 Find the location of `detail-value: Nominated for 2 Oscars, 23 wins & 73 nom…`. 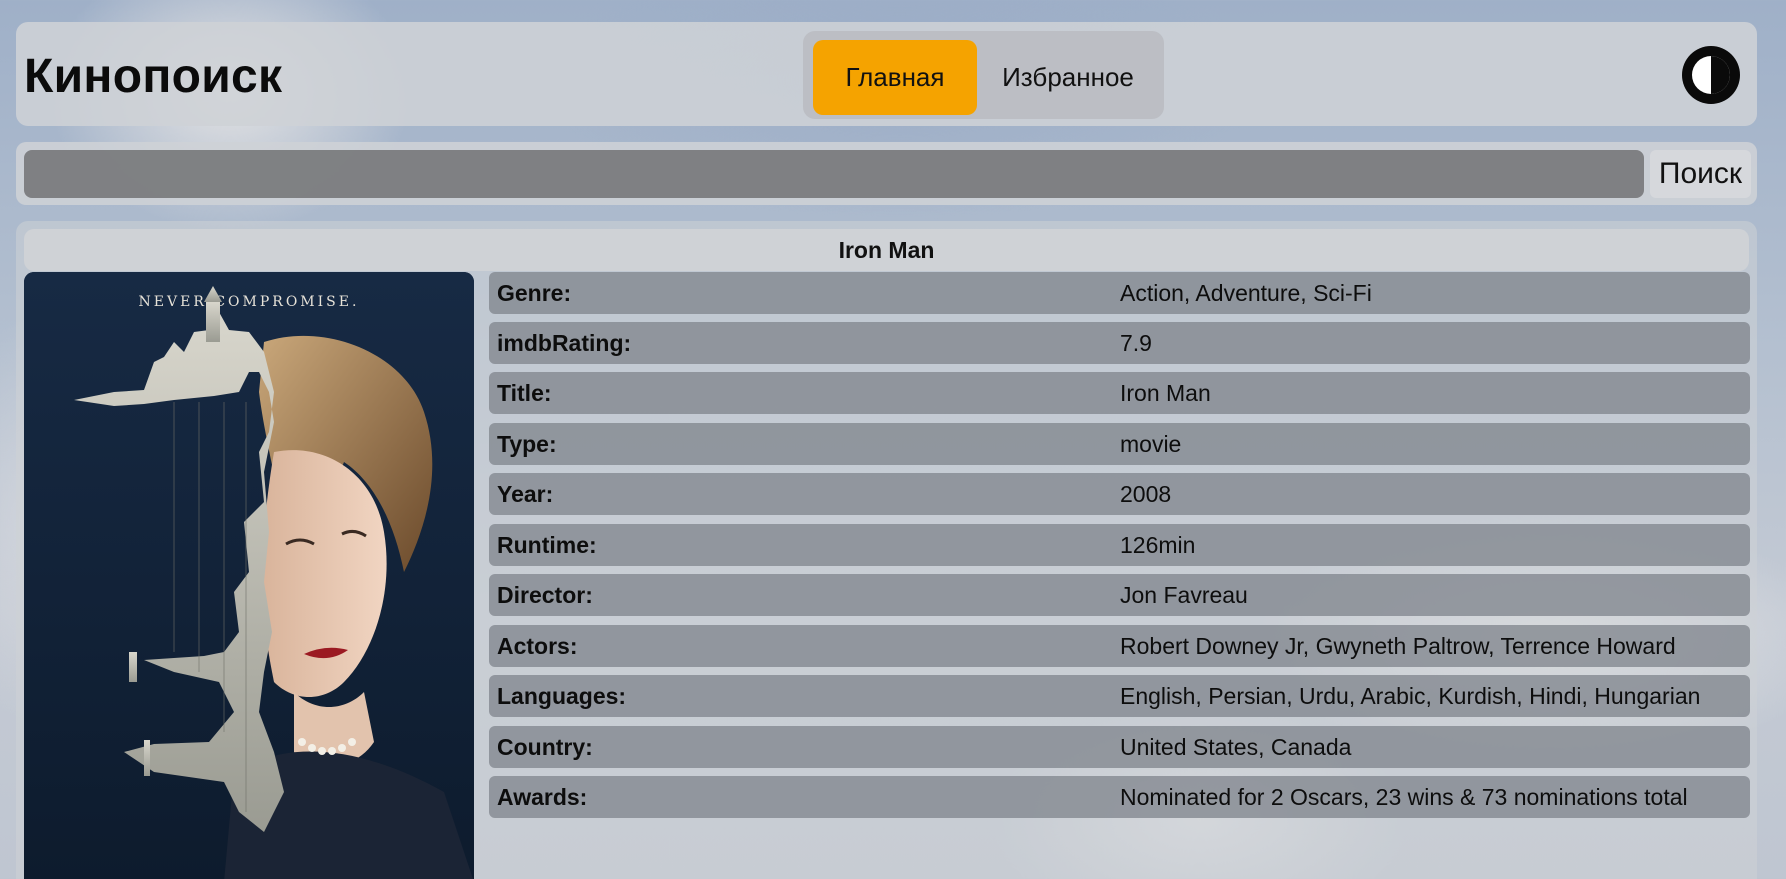

detail-value: Nominated for 2 Oscars, 23 wins & 73 nom… is located at coordinates (1404, 797).